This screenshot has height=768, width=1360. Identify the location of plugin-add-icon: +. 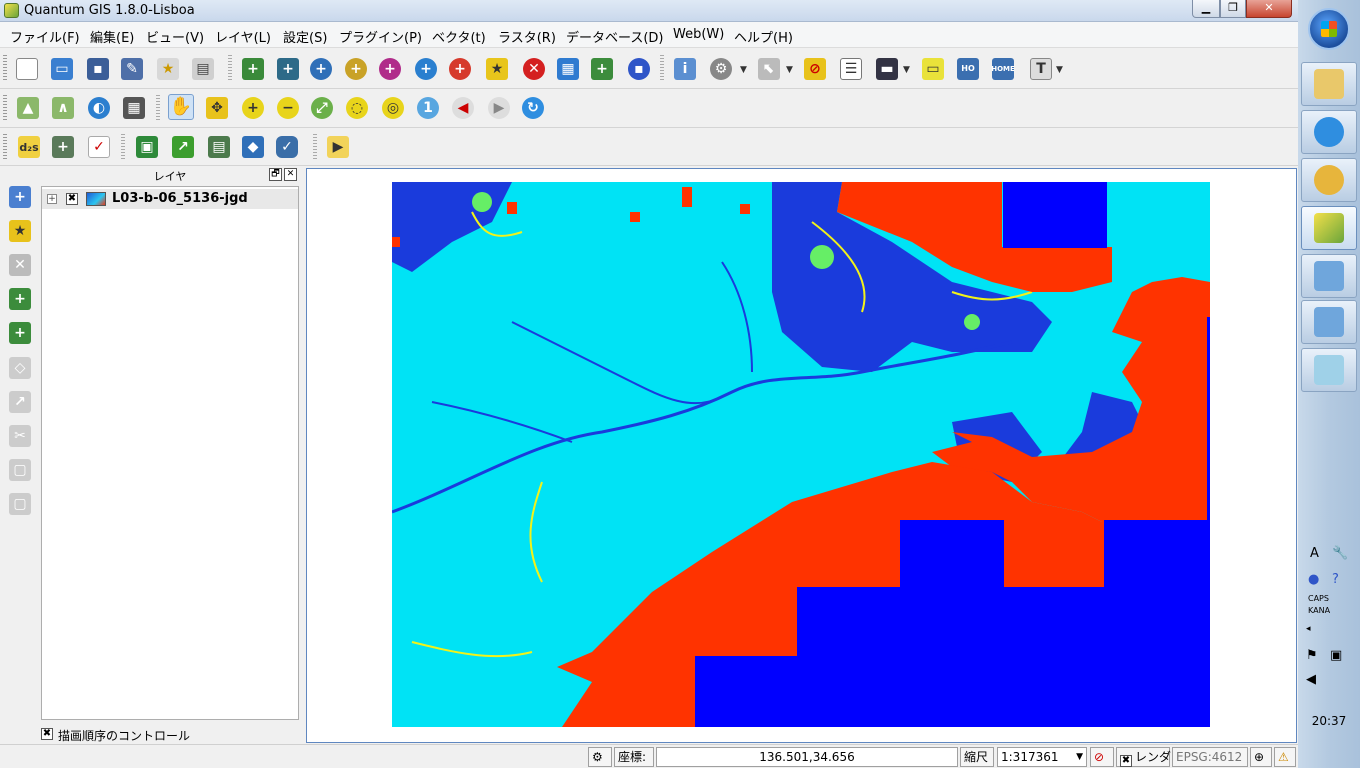
(63, 147).